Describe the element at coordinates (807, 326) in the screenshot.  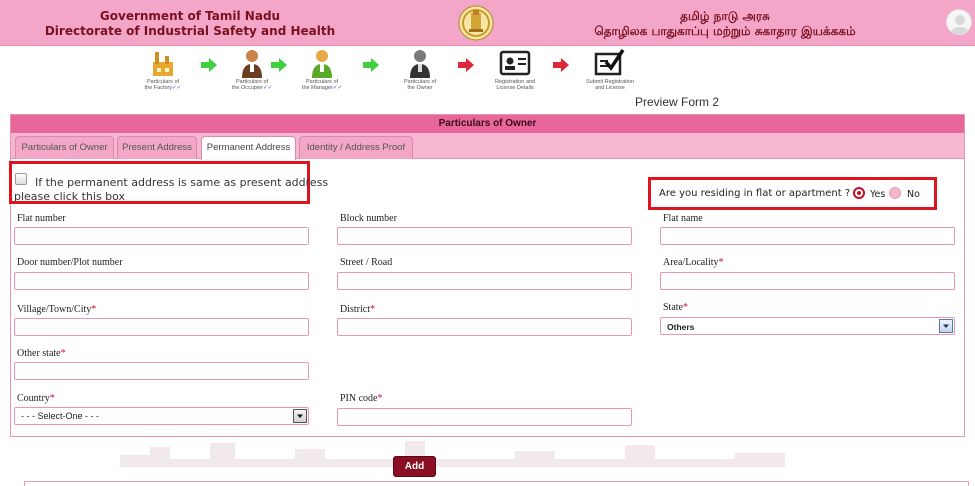
I see `state-select: Others` at that location.